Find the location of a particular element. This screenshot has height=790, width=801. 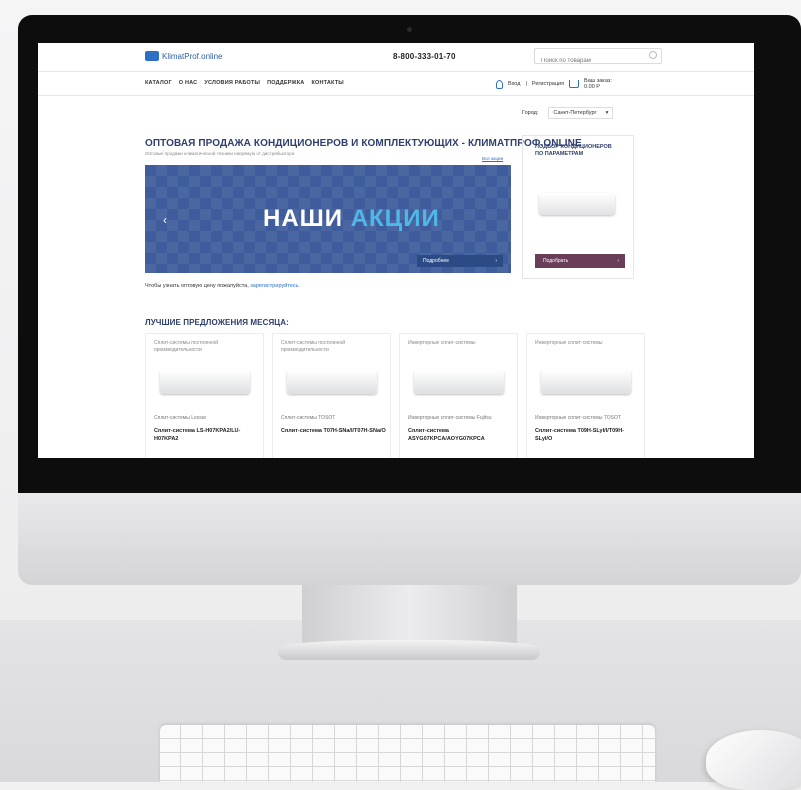

product-brand: Сплит-системы TOSOT is located at coordinates (333, 418).